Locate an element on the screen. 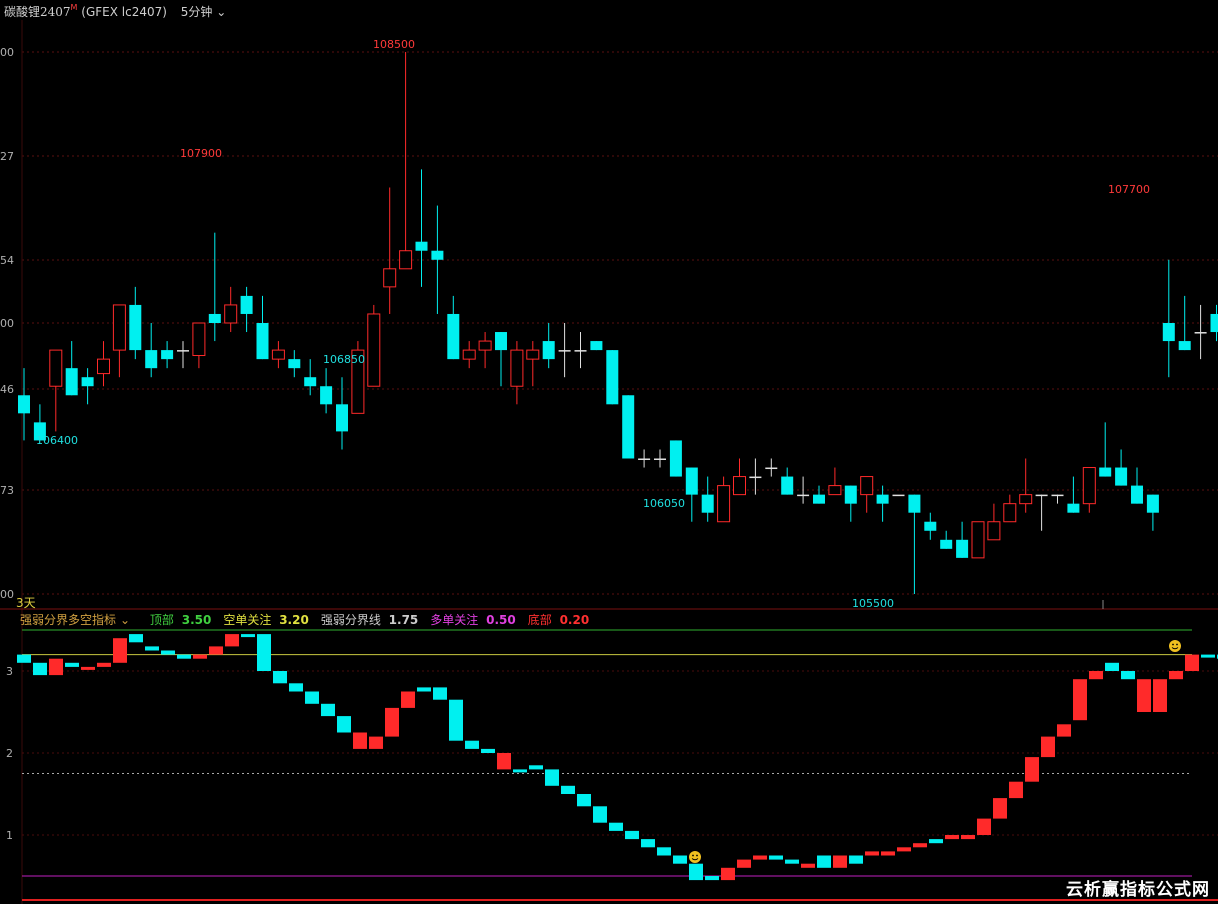 This screenshot has width=1218, height=904. smiley-icon is located at coordinates (1175, 646).